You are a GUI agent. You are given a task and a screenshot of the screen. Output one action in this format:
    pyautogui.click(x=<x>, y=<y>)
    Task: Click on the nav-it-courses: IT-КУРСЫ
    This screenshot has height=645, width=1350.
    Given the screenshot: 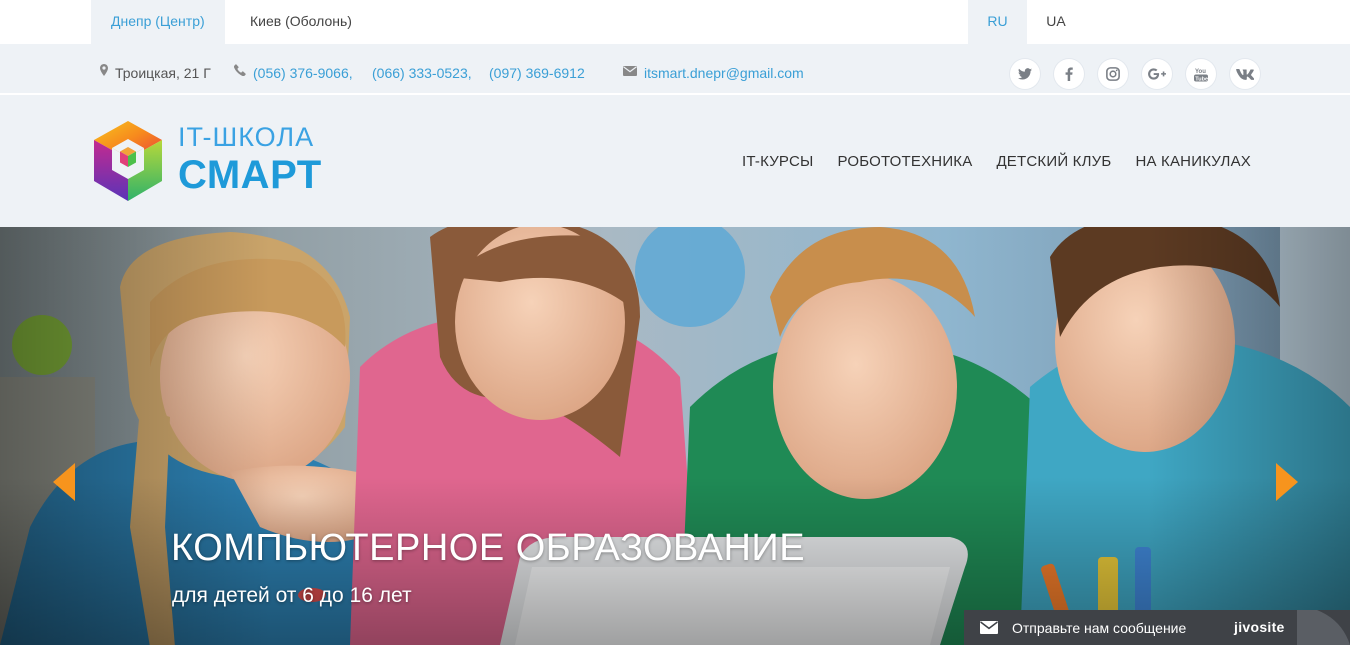 What is the action you would take?
    pyautogui.click(x=777, y=161)
    